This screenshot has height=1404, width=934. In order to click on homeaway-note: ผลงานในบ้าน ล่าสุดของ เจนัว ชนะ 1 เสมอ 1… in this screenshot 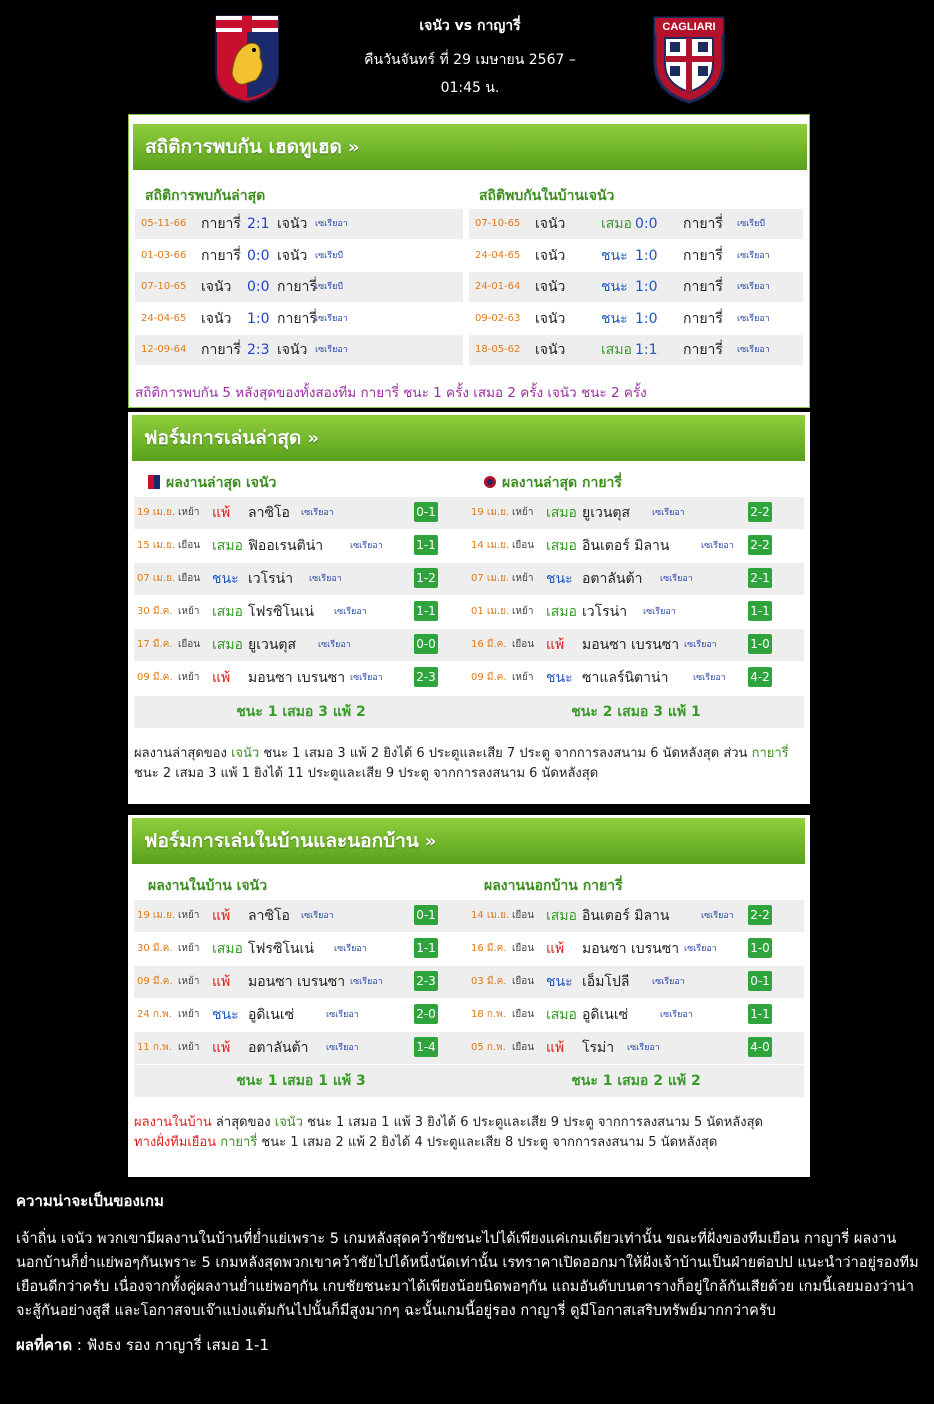, I will do `click(469, 1133)`.